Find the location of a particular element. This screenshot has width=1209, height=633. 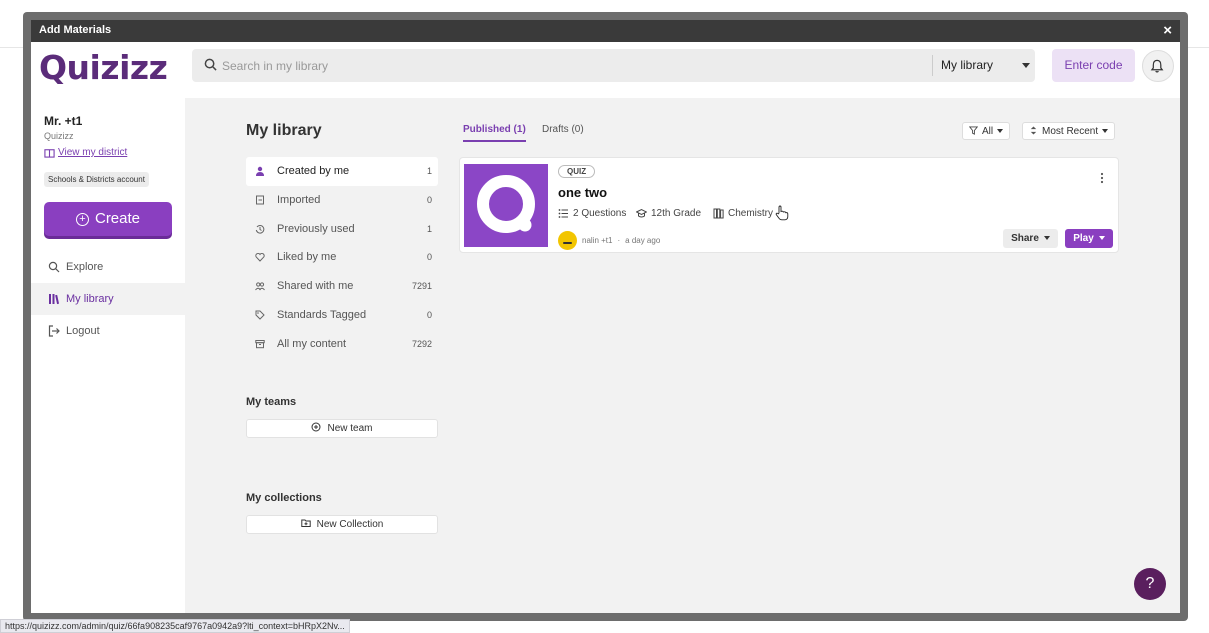

quiz-subject: Chemistry is located at coordinates (743, 213).